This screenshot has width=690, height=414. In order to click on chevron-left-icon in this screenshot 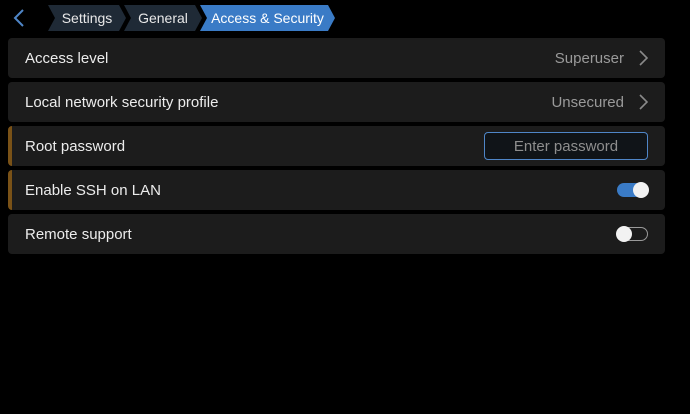, I will do `click(18, 18)`.